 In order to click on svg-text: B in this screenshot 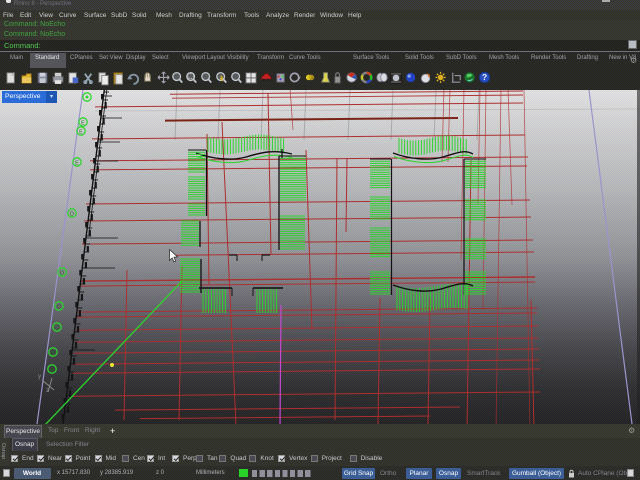, I will do `click(53, 354)`.